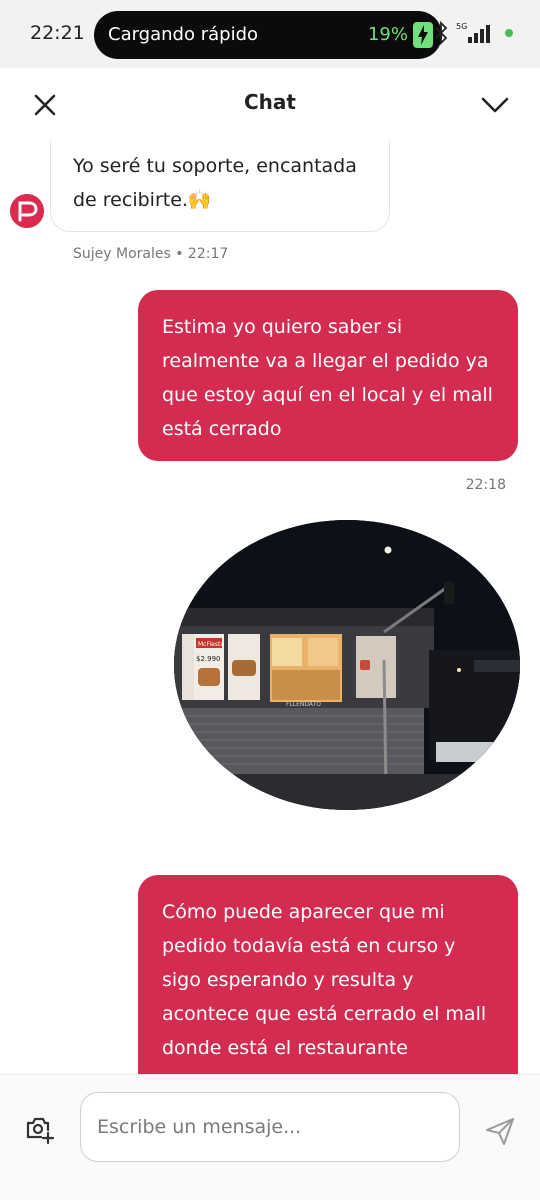  What do you see at coordinates (461, 26) in the screenshot?
I see `network-type: 5G` at bounding box center [461, 26].